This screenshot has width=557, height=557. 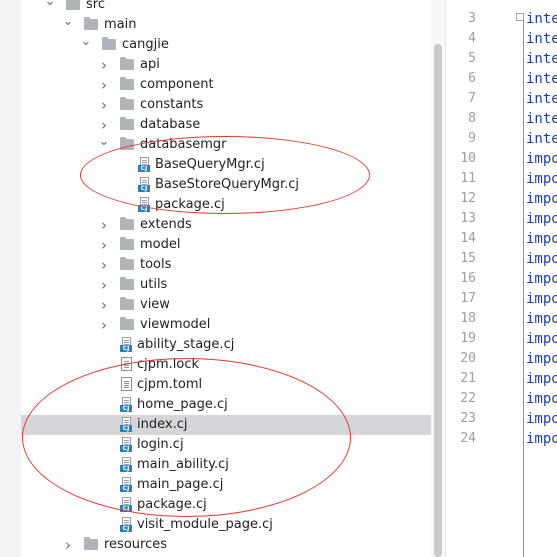 What do you see at coordinates (468, 298) in the screenshot?
I see `line-number: 17` at bounding box center [468, 298].